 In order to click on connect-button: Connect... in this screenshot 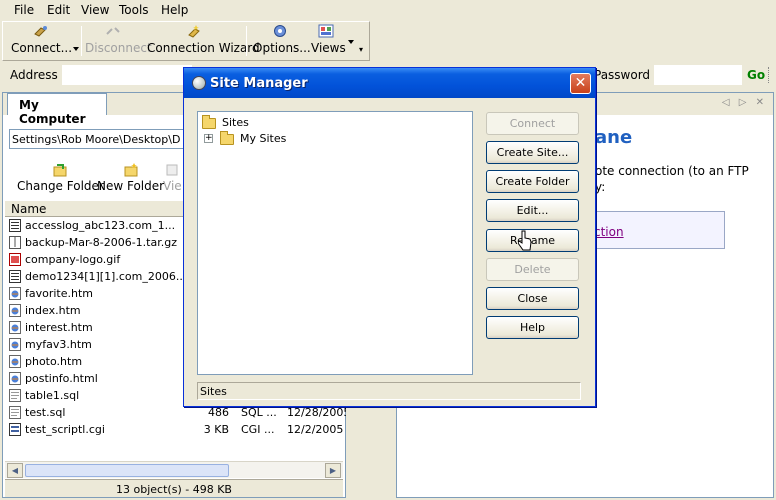, I will do `click(42, 42)`.